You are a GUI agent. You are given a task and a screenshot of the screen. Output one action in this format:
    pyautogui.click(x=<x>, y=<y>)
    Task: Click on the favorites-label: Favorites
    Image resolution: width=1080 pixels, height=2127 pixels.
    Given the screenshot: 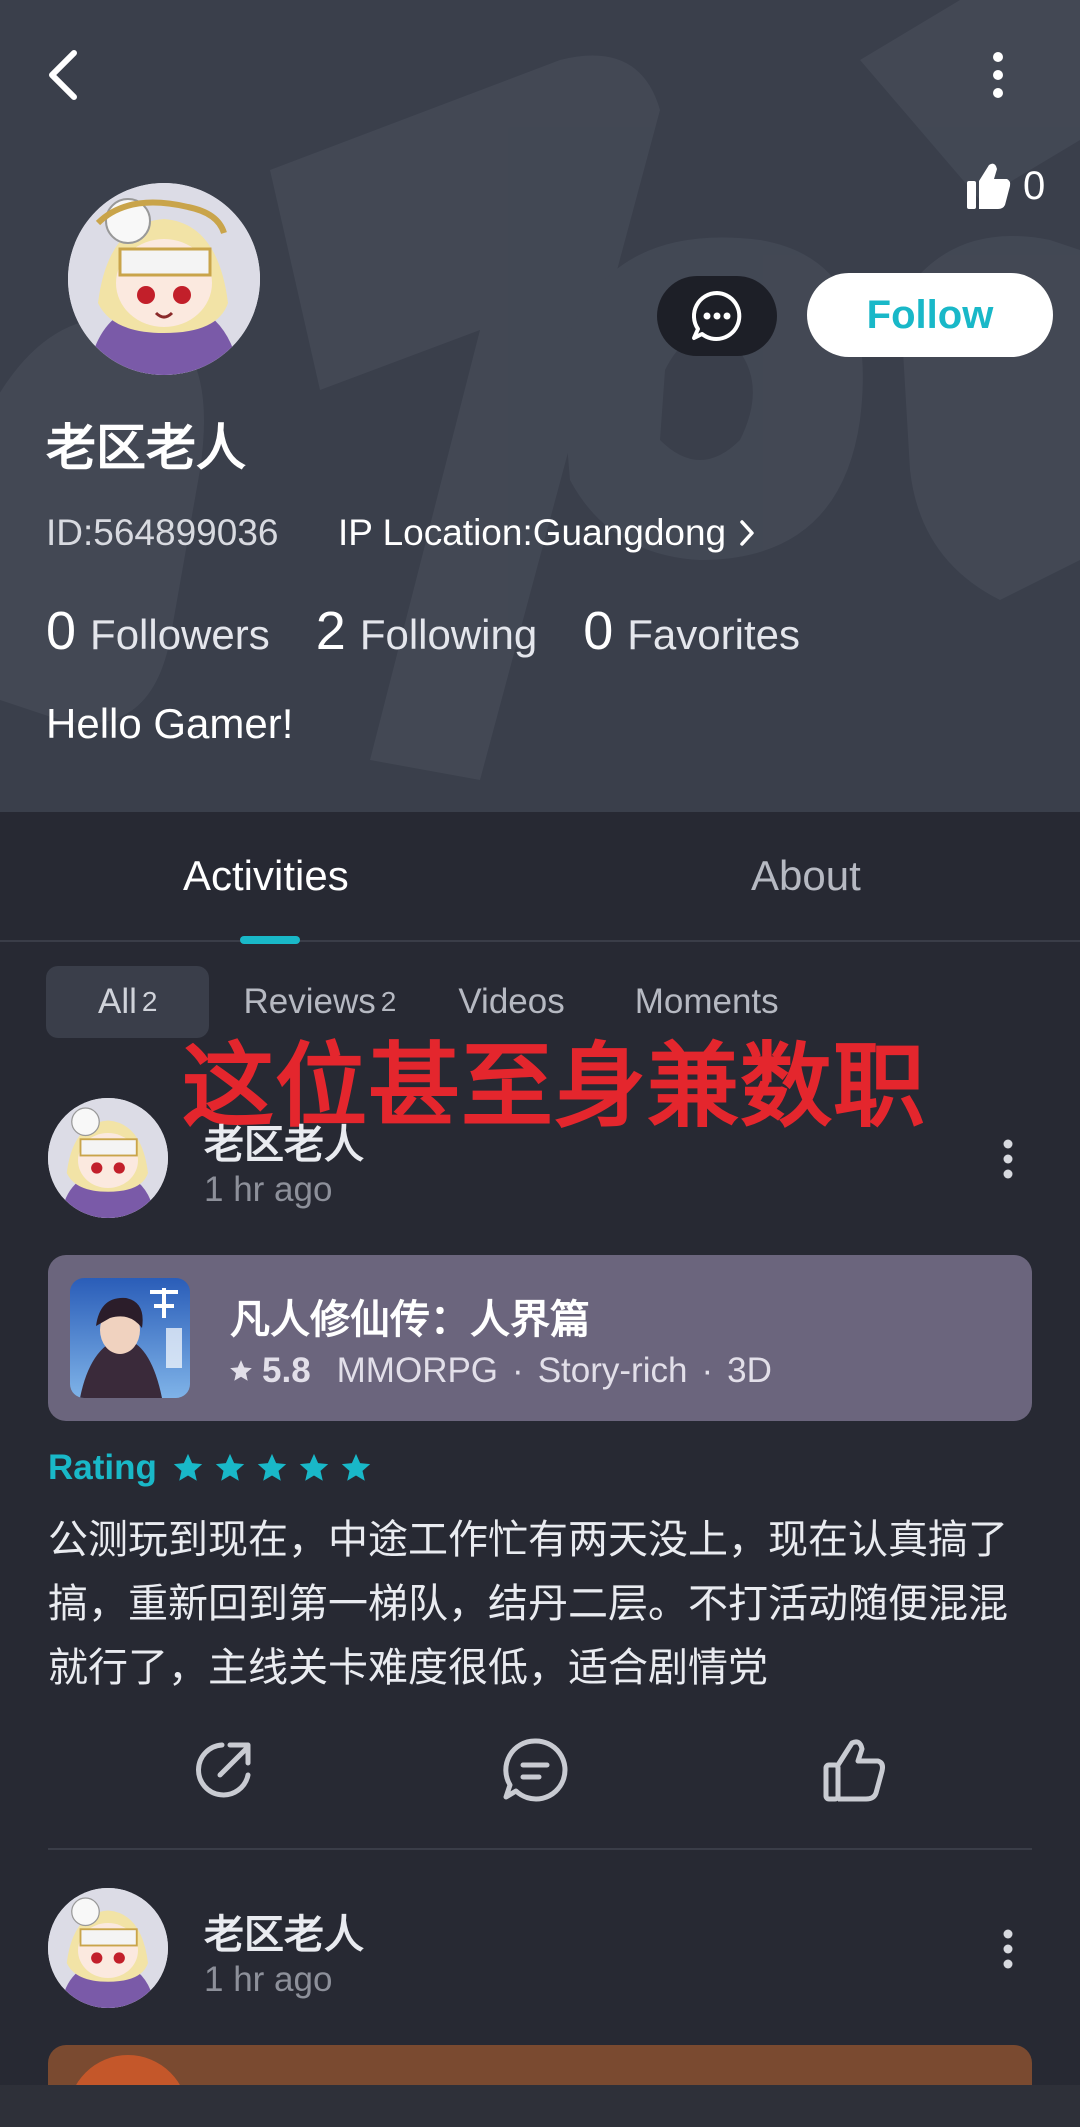 What is the action you would take?
    pyautogui.click(x=713, y=634)
    